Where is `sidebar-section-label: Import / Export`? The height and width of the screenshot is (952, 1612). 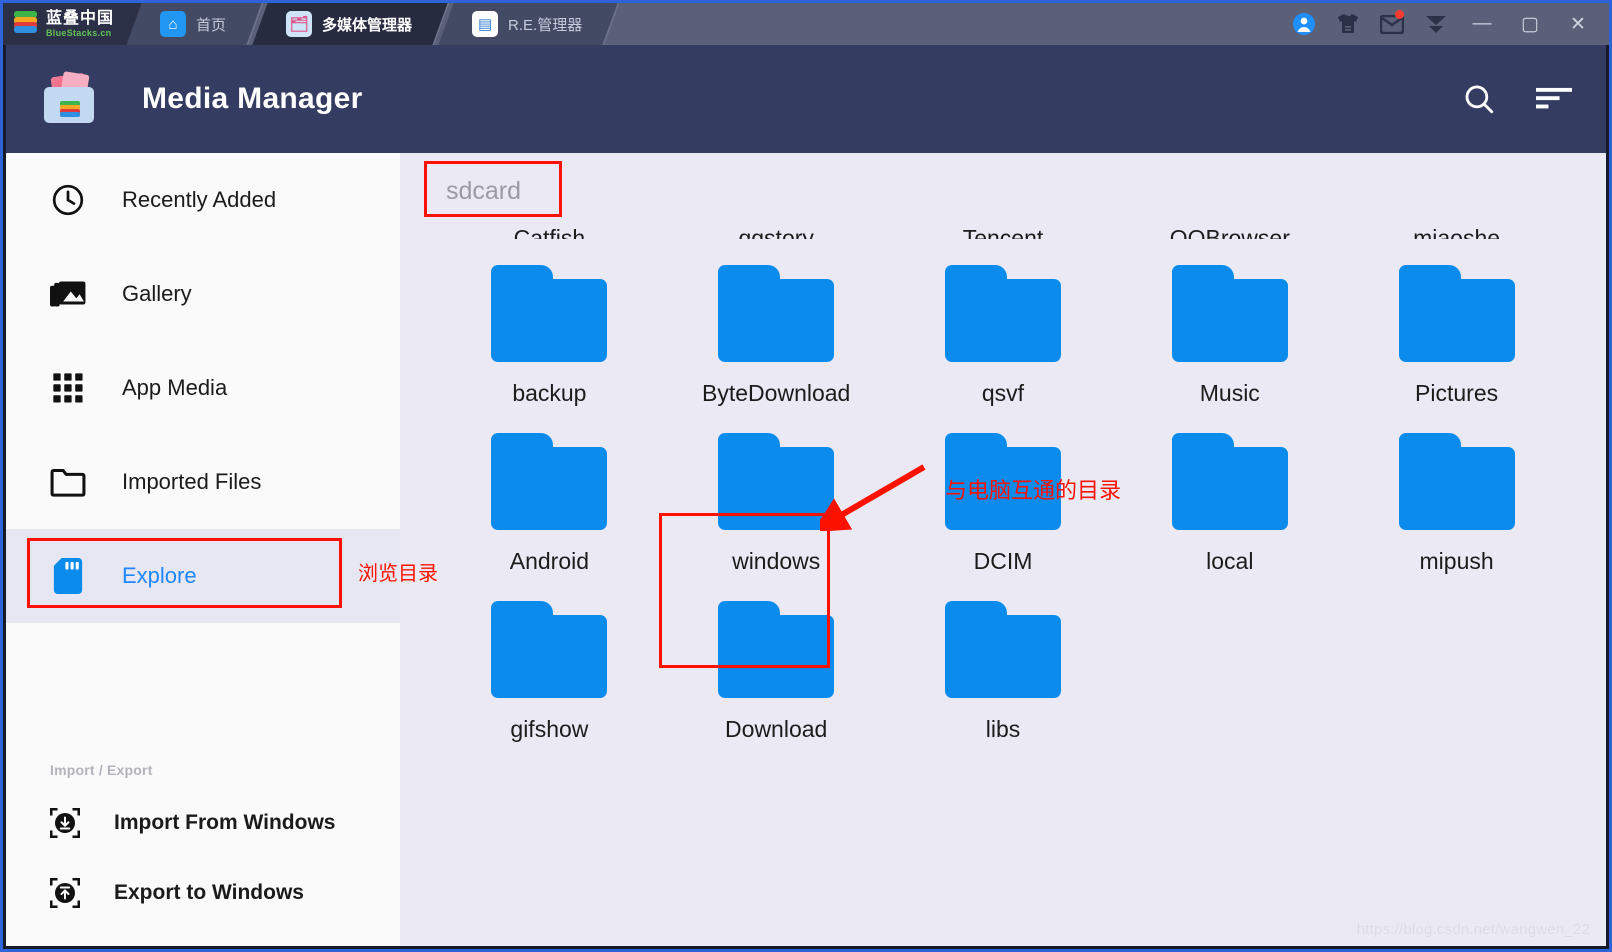
sidebar-section-label: Import / Export is located at coordinates (101, 770).